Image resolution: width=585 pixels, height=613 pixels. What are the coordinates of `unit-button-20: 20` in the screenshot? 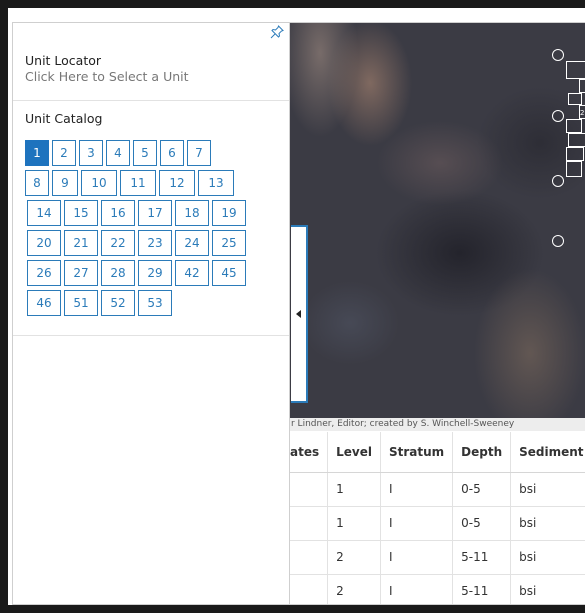 It's located at (44, 243).